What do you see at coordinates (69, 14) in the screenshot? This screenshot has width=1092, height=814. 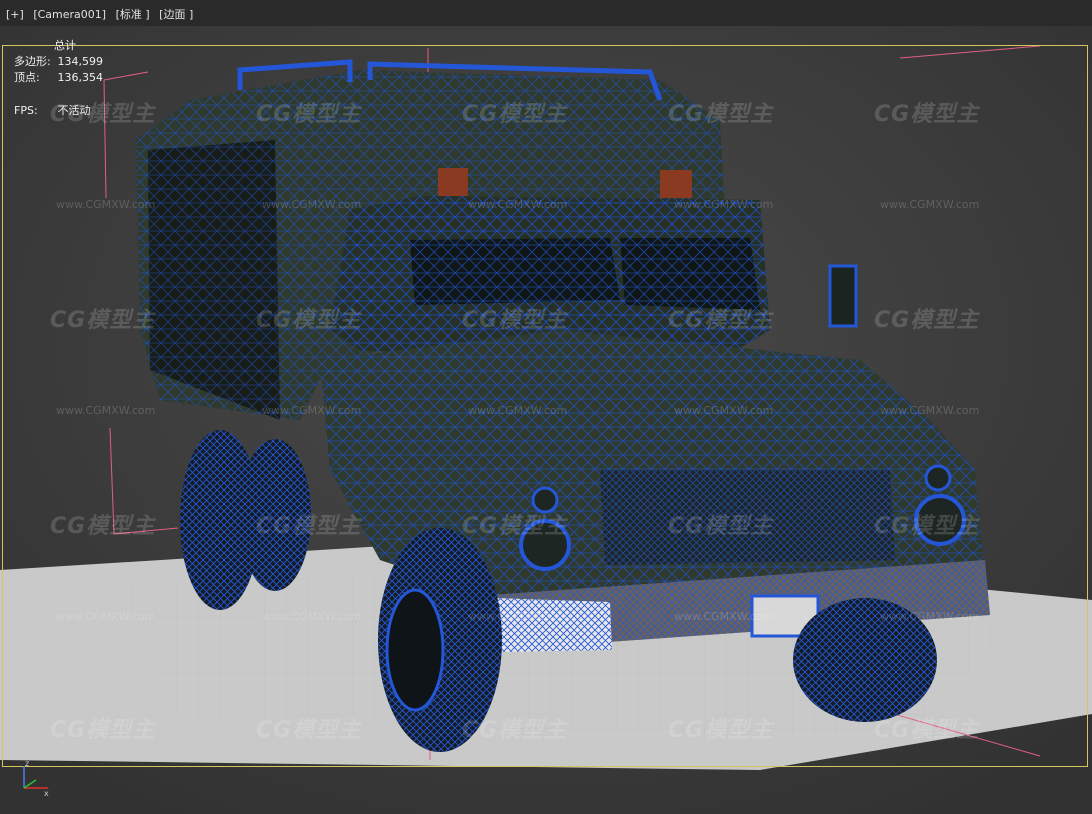 I see `viewport-camera-menu: [Camera001]` at bounding box center [69, 14].